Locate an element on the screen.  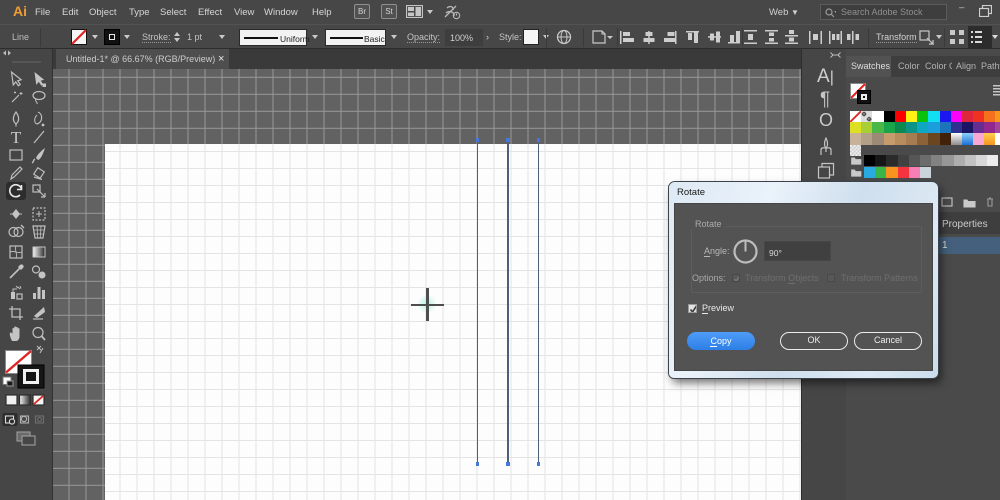
svg-text: T is located at coordinates (16, 137).